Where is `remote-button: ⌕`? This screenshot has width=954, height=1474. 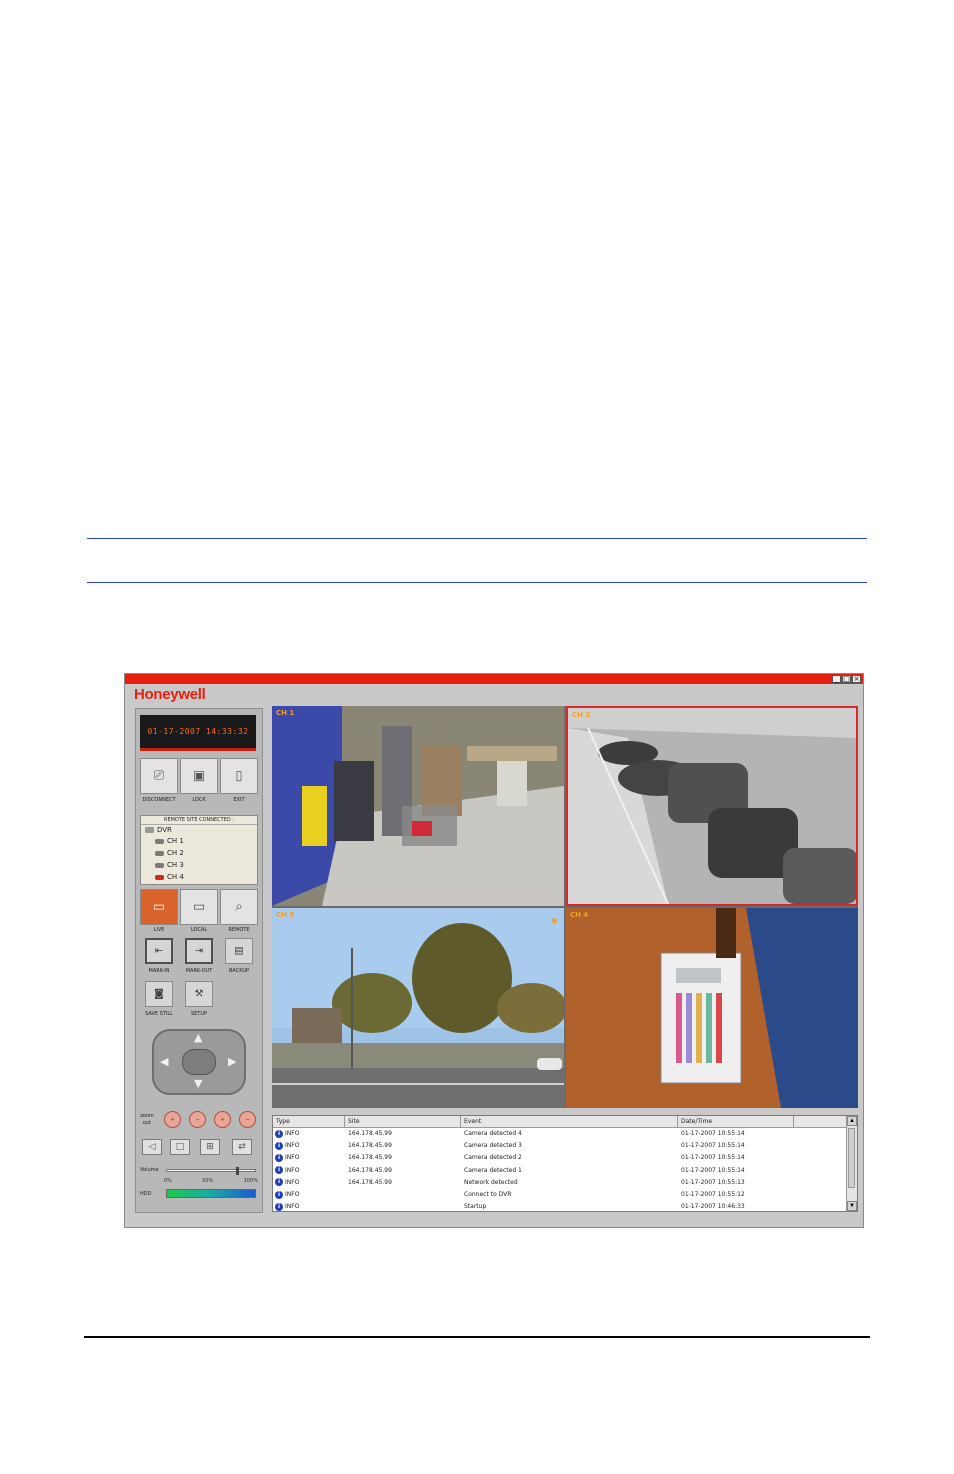 remote-button: ⌕ is located at coordinates (239, 907).